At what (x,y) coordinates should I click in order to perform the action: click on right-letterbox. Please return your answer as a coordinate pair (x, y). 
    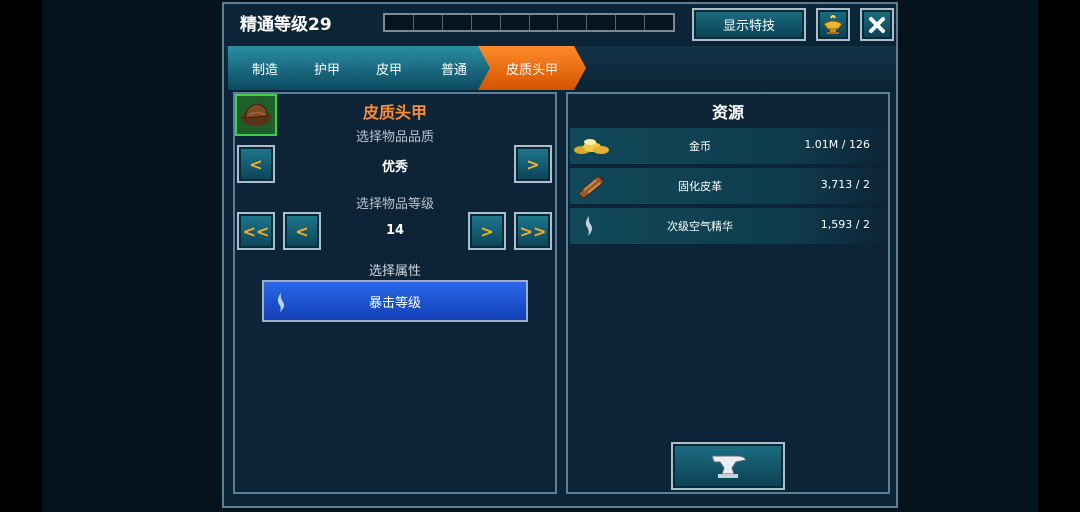
    Looking at the image, I should click on (1059, 256).